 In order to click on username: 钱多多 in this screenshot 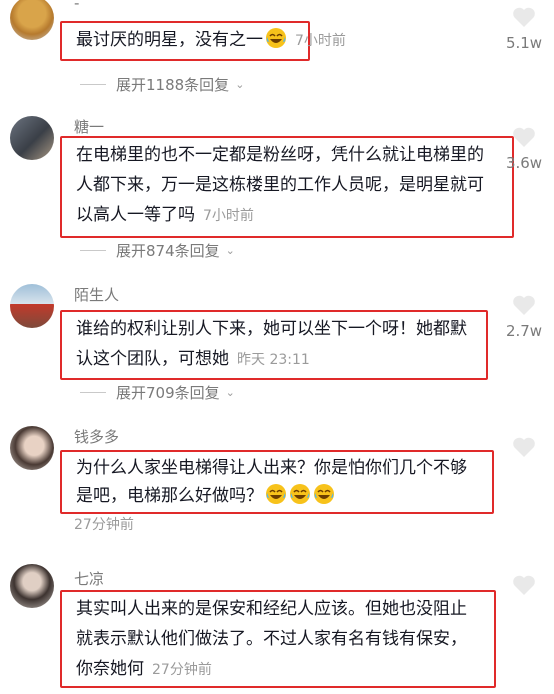, I will do `click(96, 436)`.